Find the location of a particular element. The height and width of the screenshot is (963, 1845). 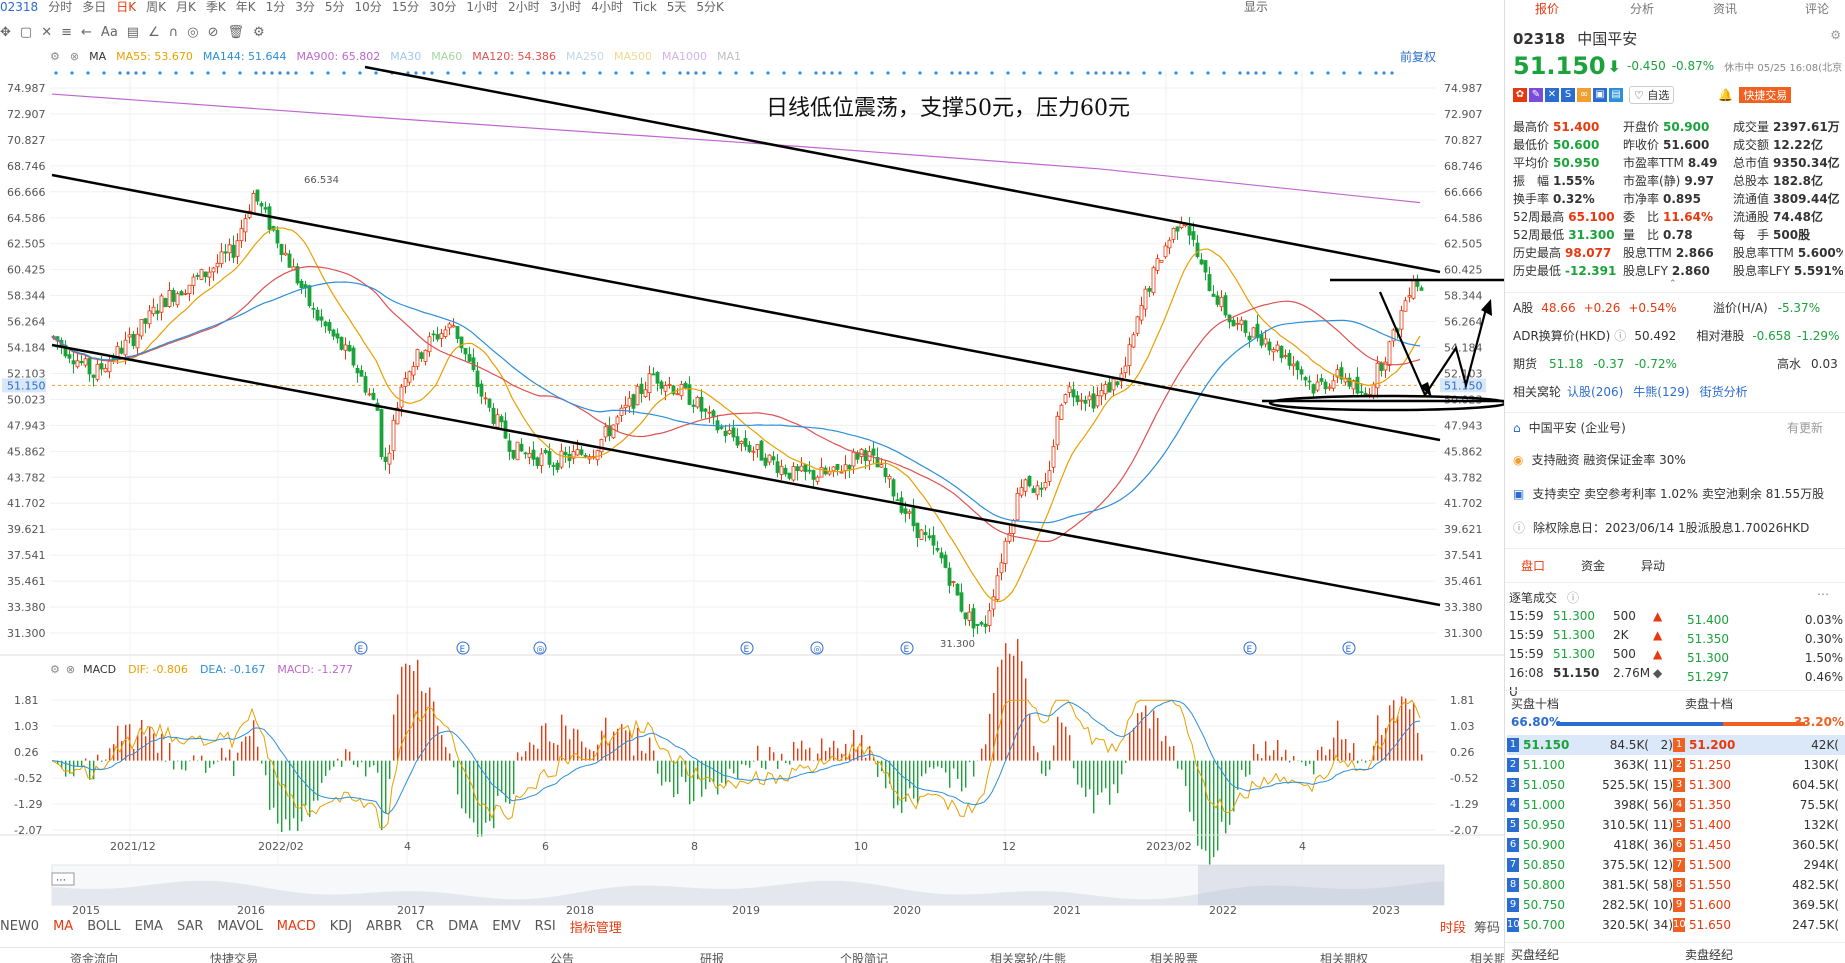

orderbook-row: 6 50.900 418K(36) 6 51.450 360.5K( is located at coordinates (1676, 845).